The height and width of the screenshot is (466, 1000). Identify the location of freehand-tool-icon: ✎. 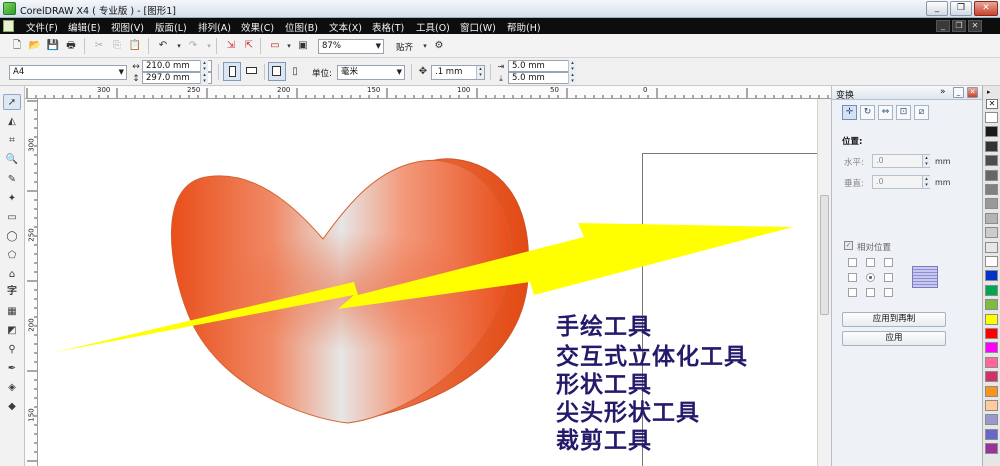
(12, 180).